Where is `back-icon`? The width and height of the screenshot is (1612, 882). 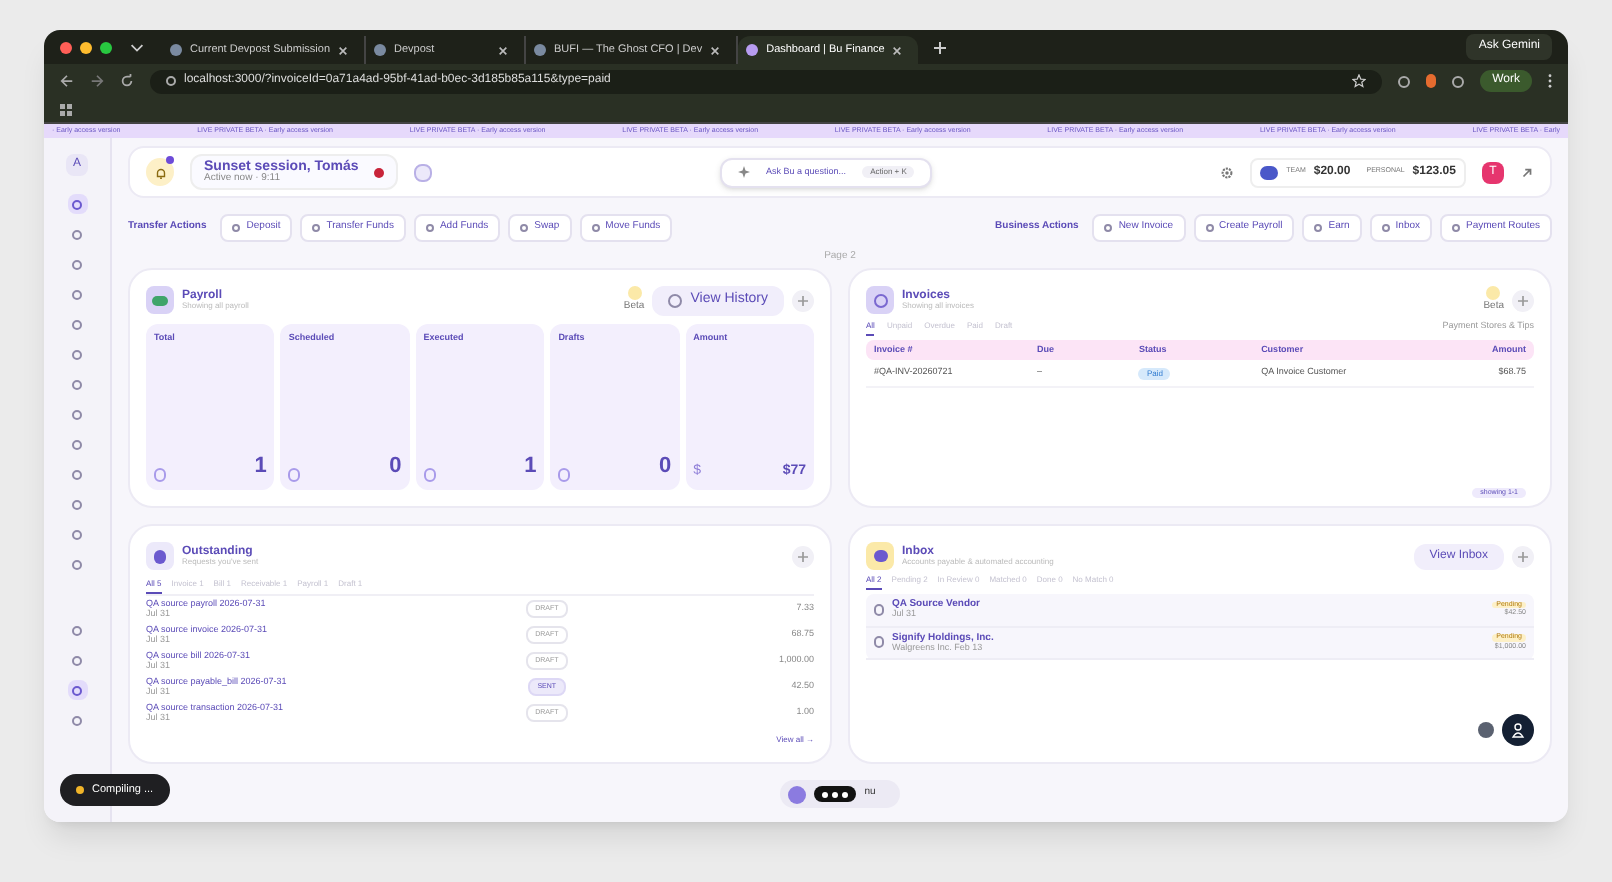
back-icon is located at coordinates (67, 81).